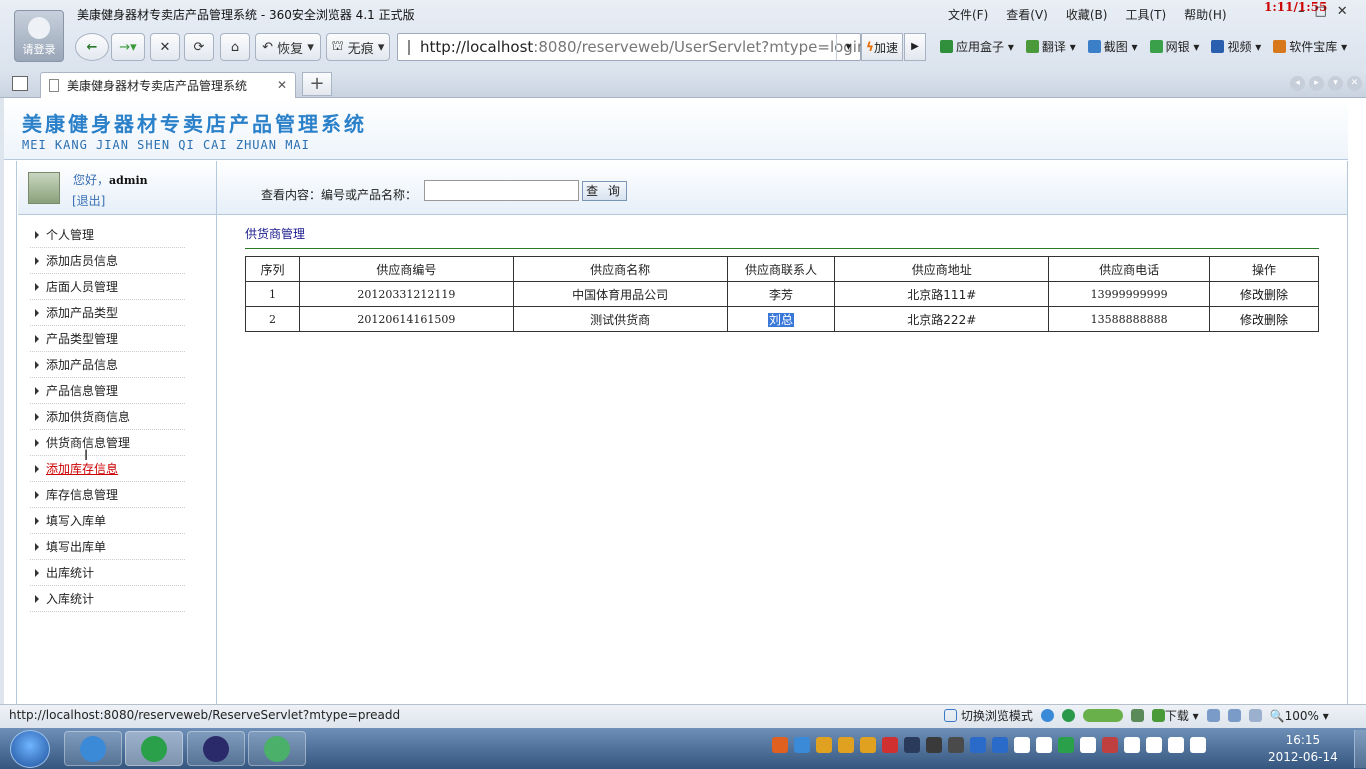 Image resolution: width=1366 pixels, height=769 pixels. What do you see at coordinates (934, 745) in the screenshot?
I see `tray-tool-icon` at bounding box center [934, 745].